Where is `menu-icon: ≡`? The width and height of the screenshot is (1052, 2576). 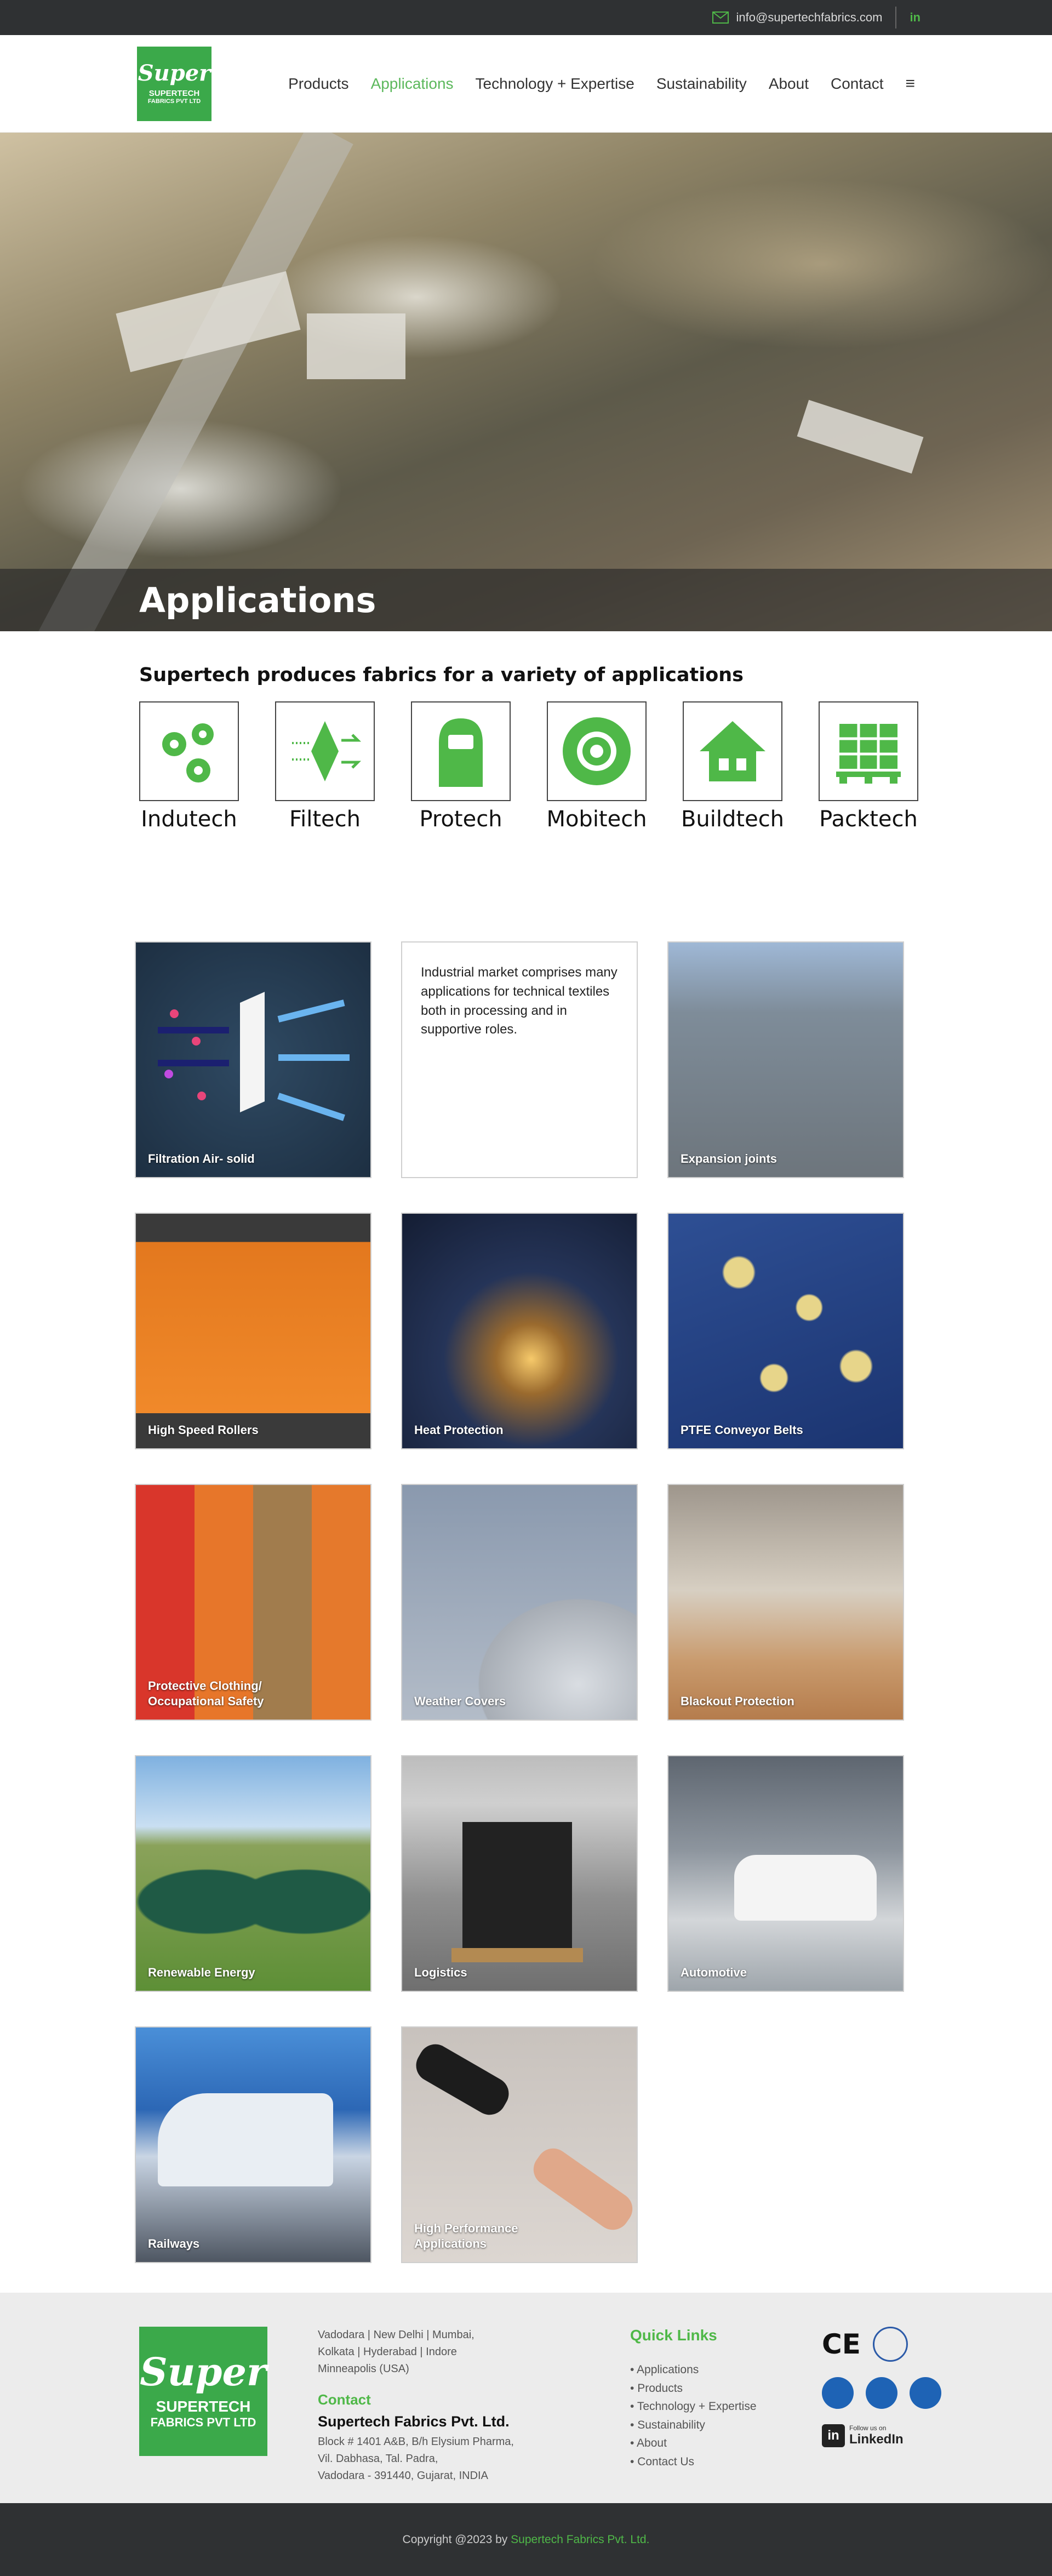
menu-icon: ≡ is located at coordinates (910, 84).